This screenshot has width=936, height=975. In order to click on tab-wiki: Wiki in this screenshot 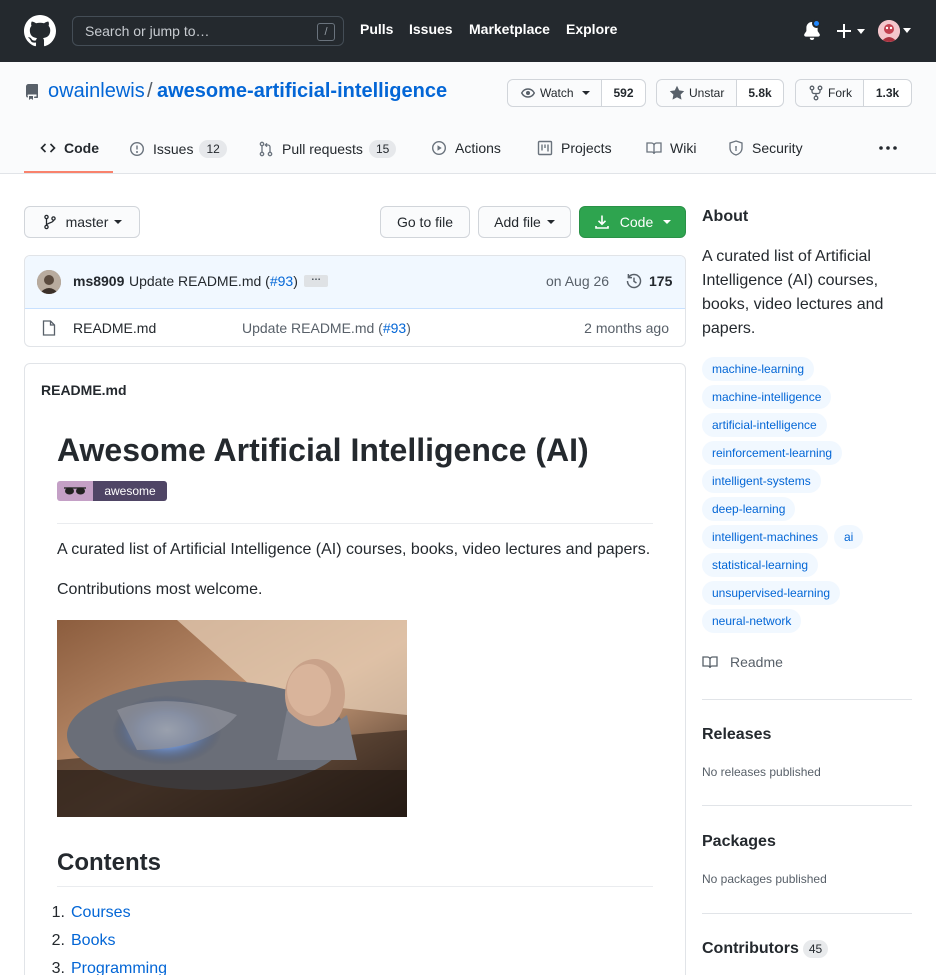, I will do `click(671, 148)`.